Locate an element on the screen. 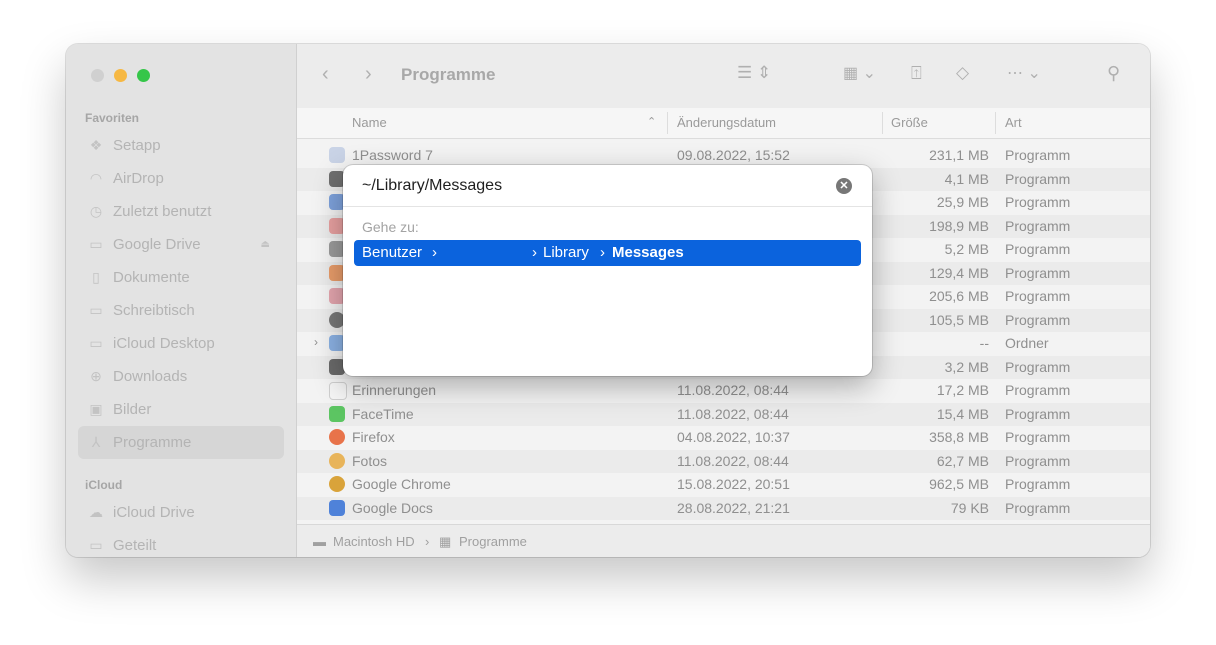 This screenshot has height=645, width=1216. tag-icon: ◇ is located at coordinates (962, 73).